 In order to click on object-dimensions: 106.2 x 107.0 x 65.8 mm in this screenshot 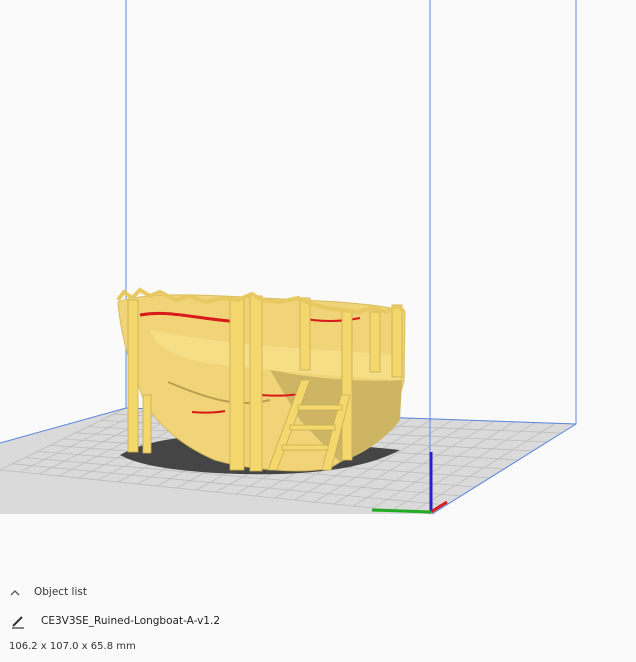, I will do `click(72, 646)`.